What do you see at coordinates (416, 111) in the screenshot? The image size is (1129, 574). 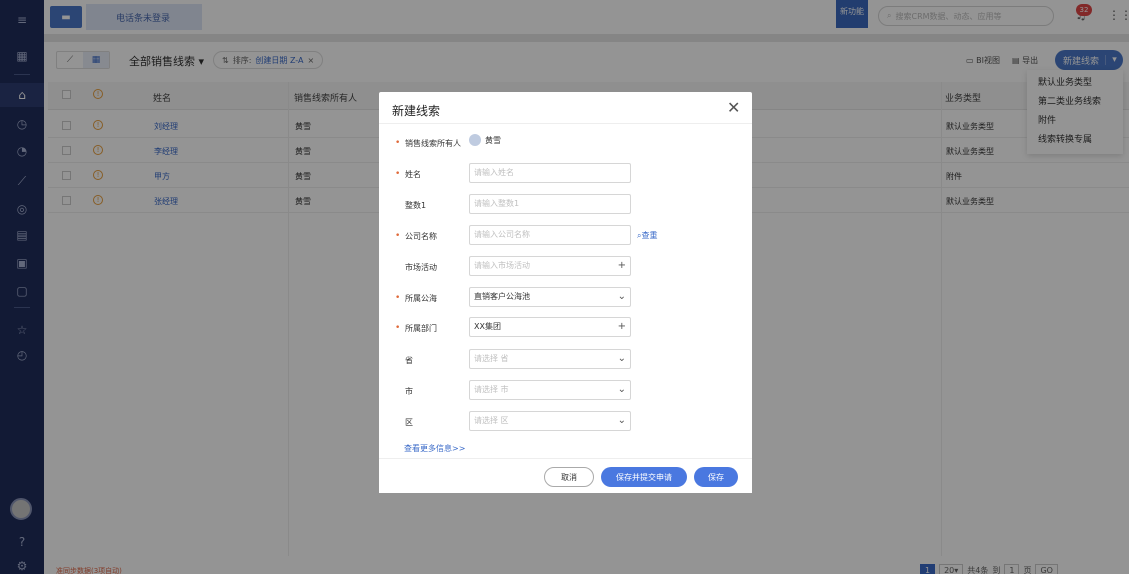 I see `dialog-title: 新建线索` at bounding box center [416, 111].